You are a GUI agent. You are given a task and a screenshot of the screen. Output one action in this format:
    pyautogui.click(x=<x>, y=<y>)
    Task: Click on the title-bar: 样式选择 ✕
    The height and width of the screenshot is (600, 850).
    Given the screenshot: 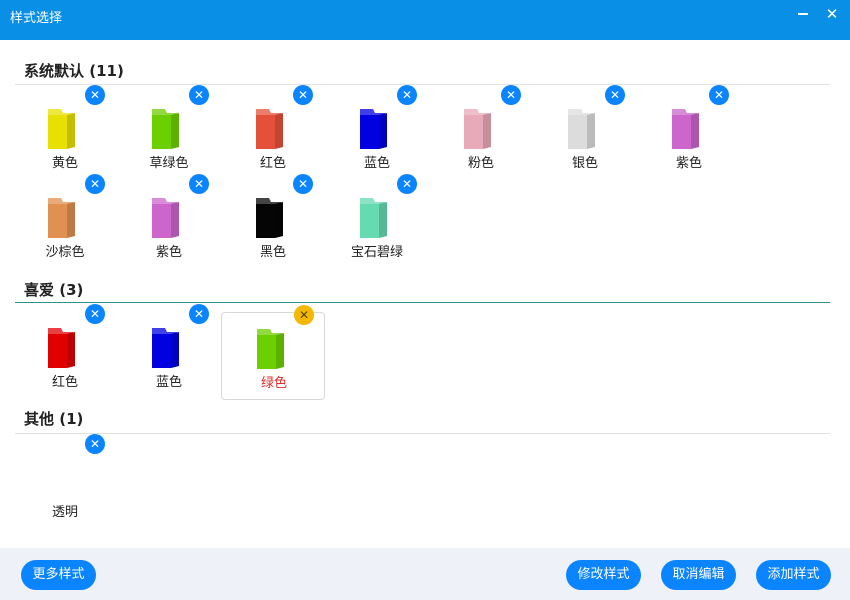 What is the action you would take?
    pyautogui.click(x=425, y=20)
    